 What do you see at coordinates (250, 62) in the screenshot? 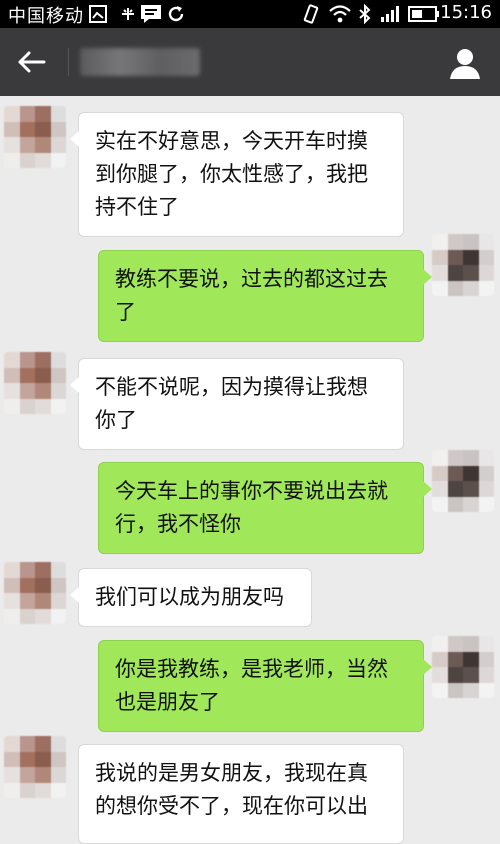
I see `chat-header` at bounding box center [250, 62].